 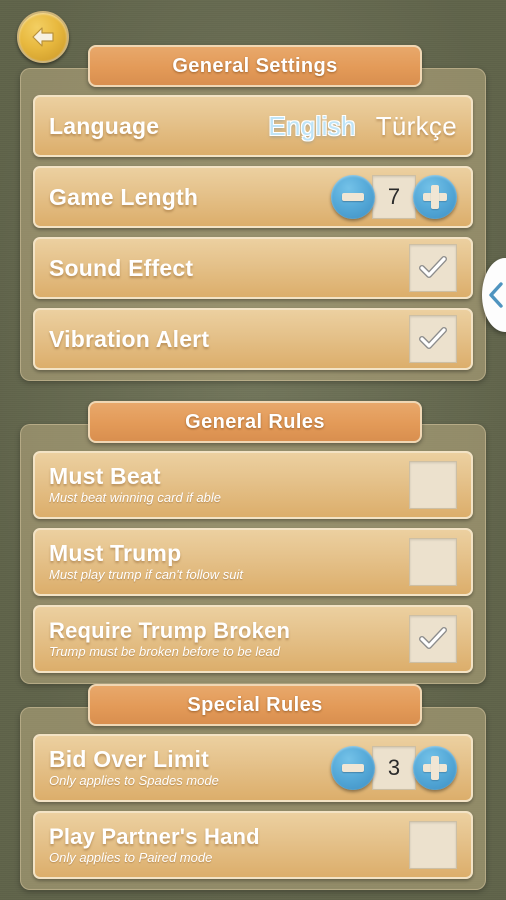 I want to click on row-subtitle: Must beat winning card if able, so click(x=135, y=498).